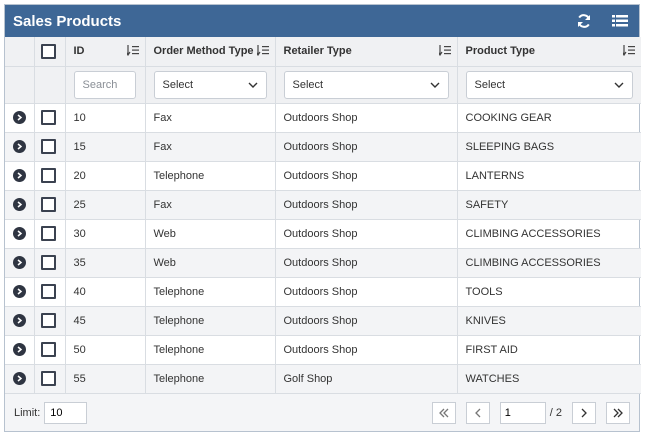 The image size is (647, 439). I want to click on cell-id: 35, so click(105, 263).